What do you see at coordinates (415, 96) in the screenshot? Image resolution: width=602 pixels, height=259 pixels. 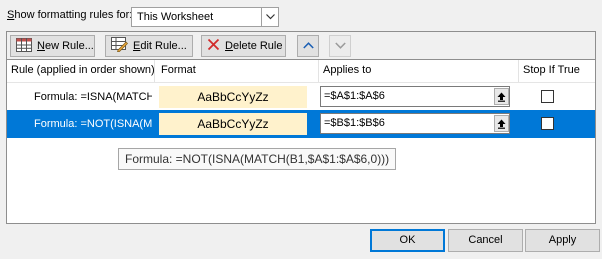 I see `applies-to-field: =$A$1:$A$6` at bounding box center [415, 96].